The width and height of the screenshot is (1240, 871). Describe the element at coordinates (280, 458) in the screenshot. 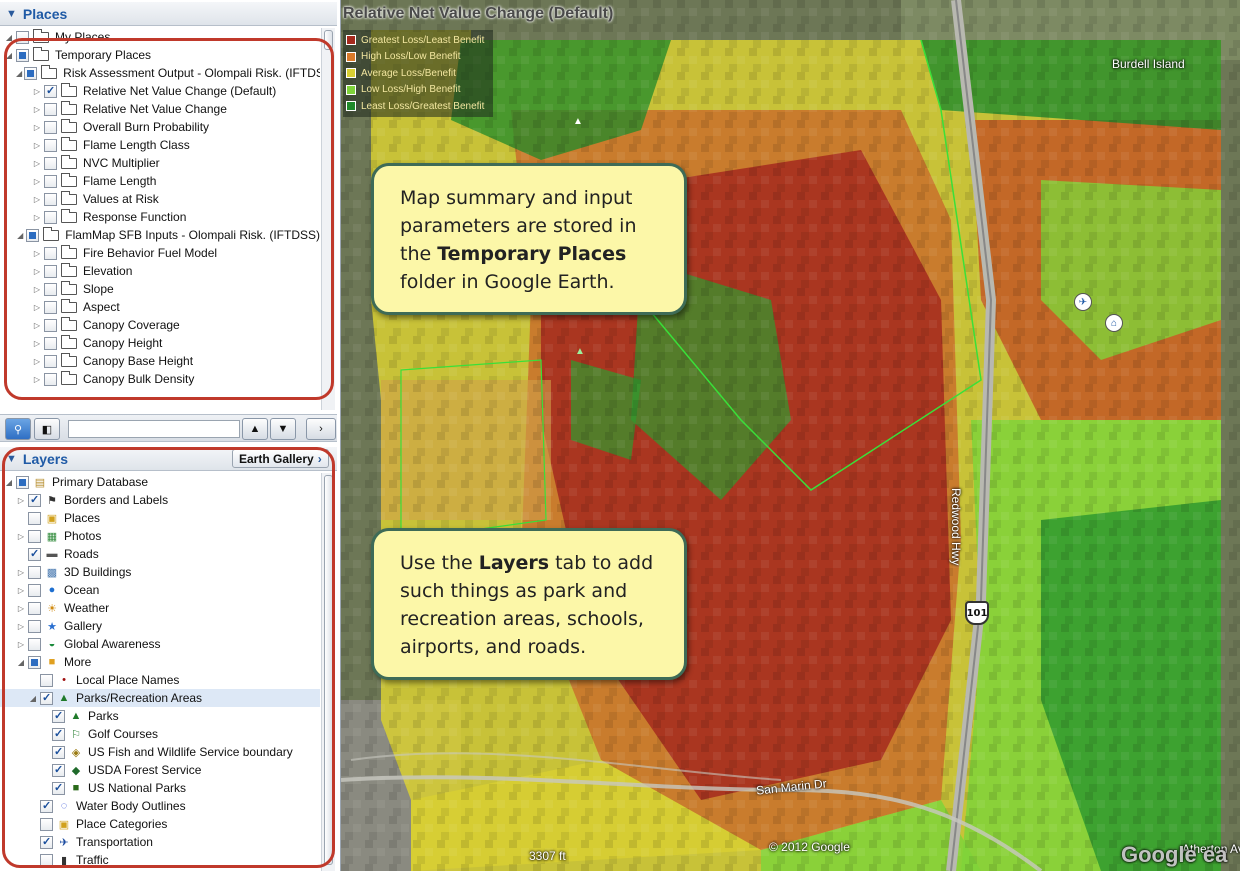

I see `earth-gallery-button: Earth Gallery ›` at that location.